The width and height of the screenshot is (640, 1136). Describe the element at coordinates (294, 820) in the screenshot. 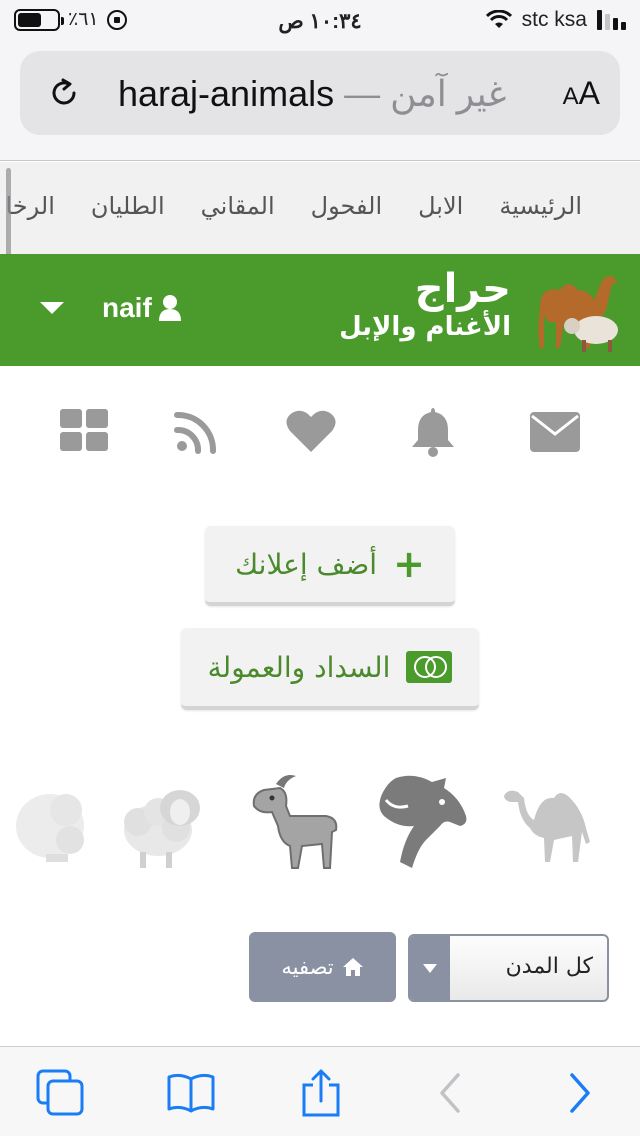

I see `goat-icon` at that location.